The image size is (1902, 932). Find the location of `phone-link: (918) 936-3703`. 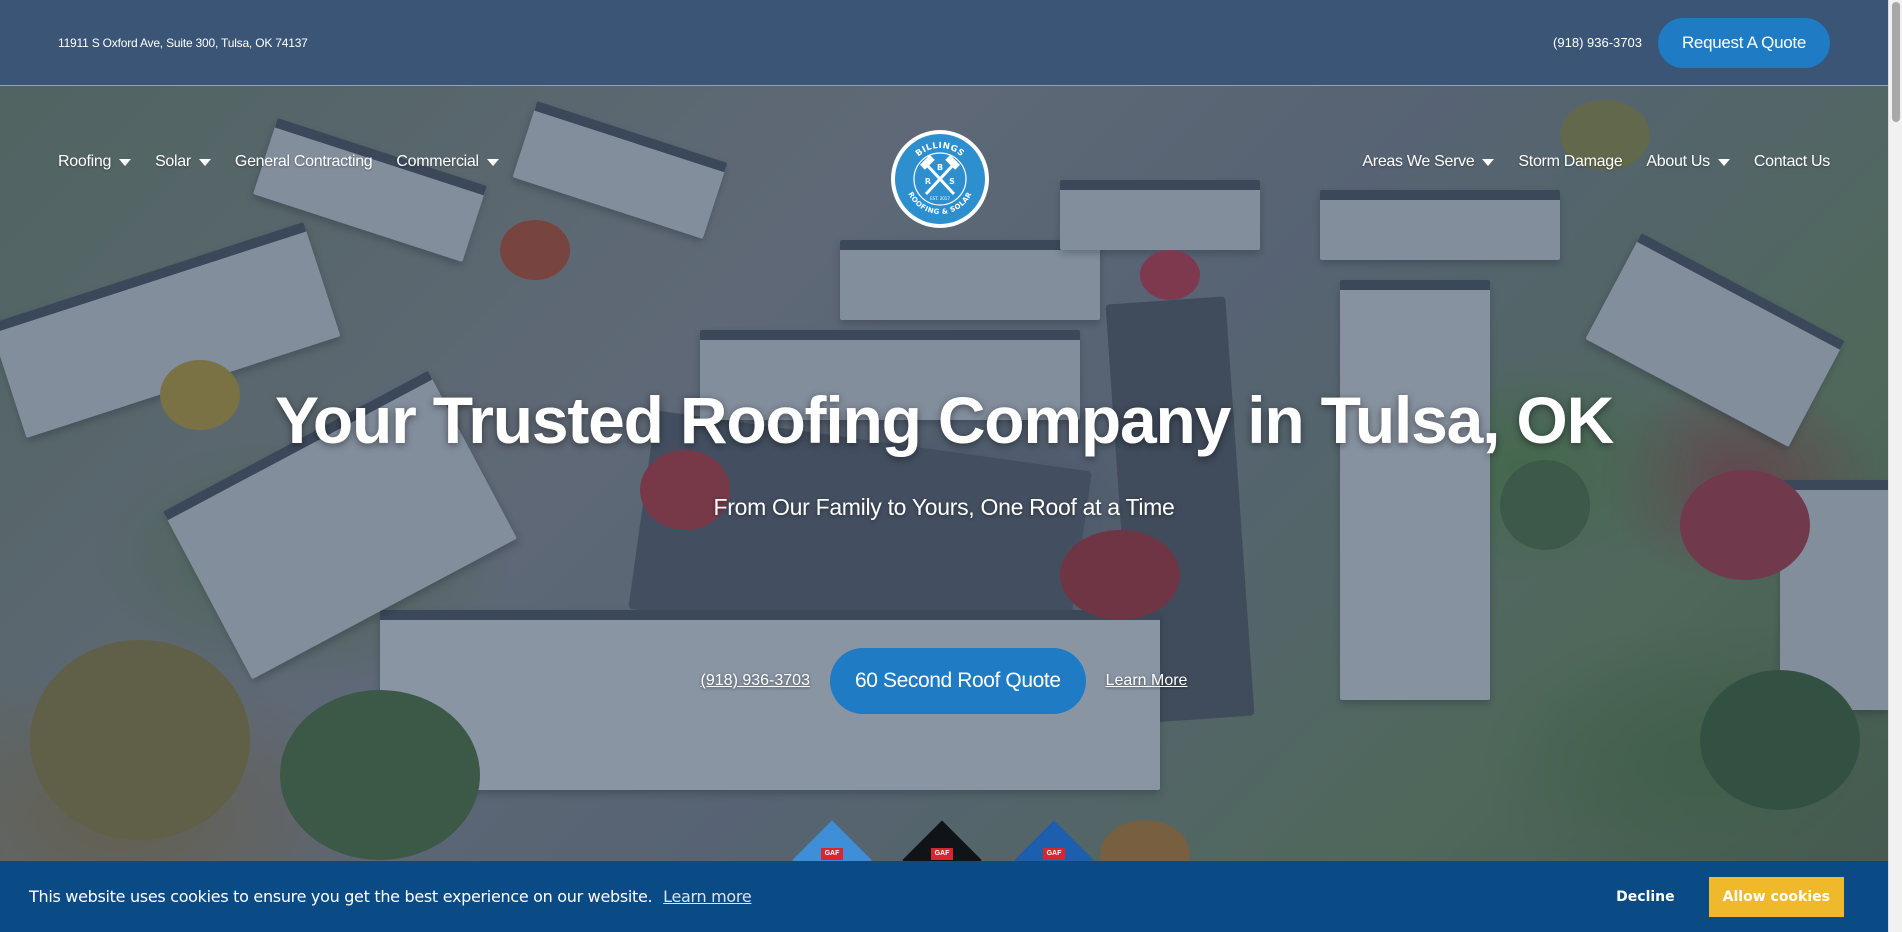

phone-link: (918) 936-3703 is located at coordinates (1597, 42).